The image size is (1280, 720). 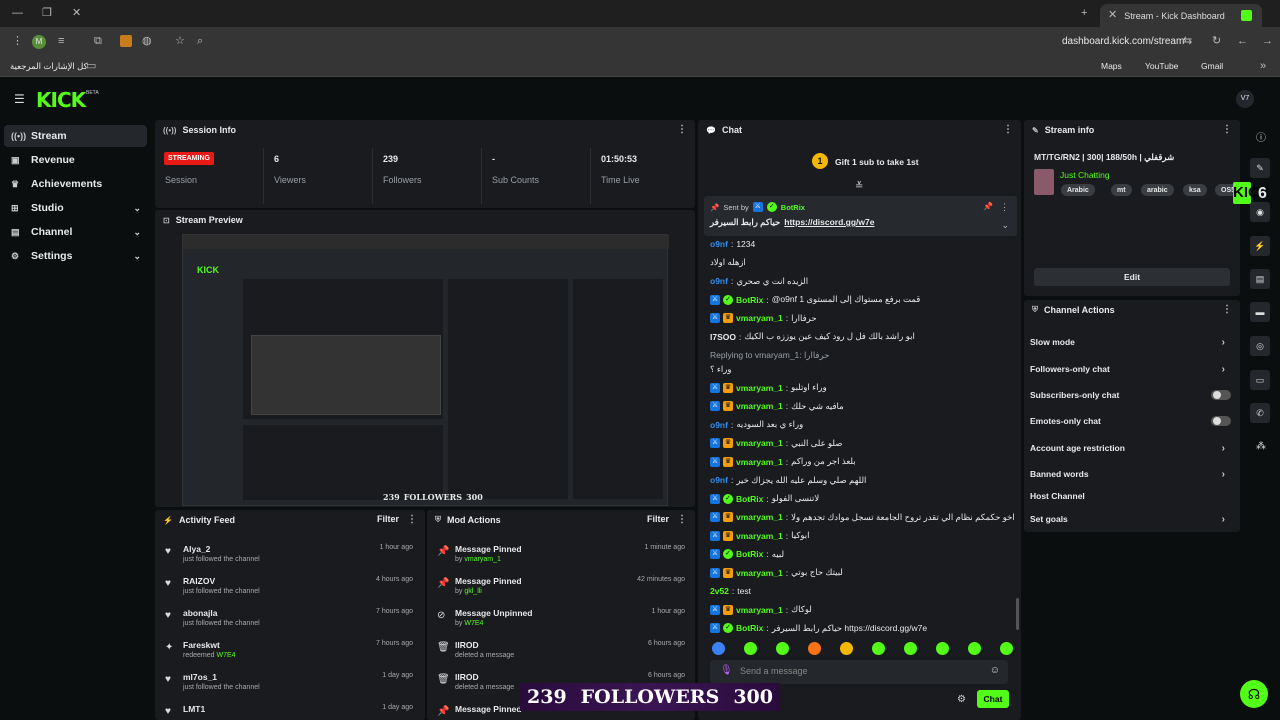 What do you see at coordinates (200, 41) in the screenshot?
I see `search-icon: ⌕` at bounding box center [200, 41].